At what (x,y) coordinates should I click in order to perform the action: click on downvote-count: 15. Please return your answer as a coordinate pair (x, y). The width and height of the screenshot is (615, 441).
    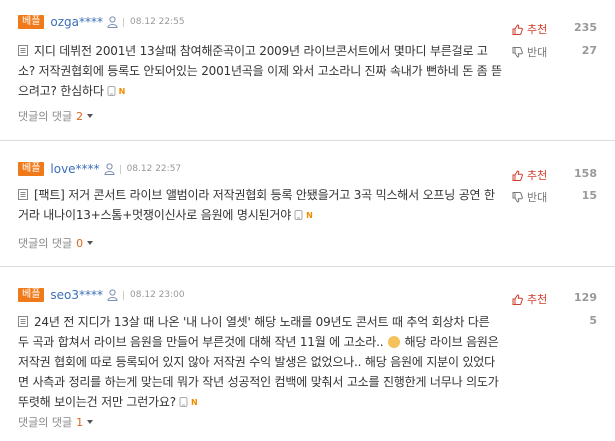
    Looking at the image, I should click on (589, 195).